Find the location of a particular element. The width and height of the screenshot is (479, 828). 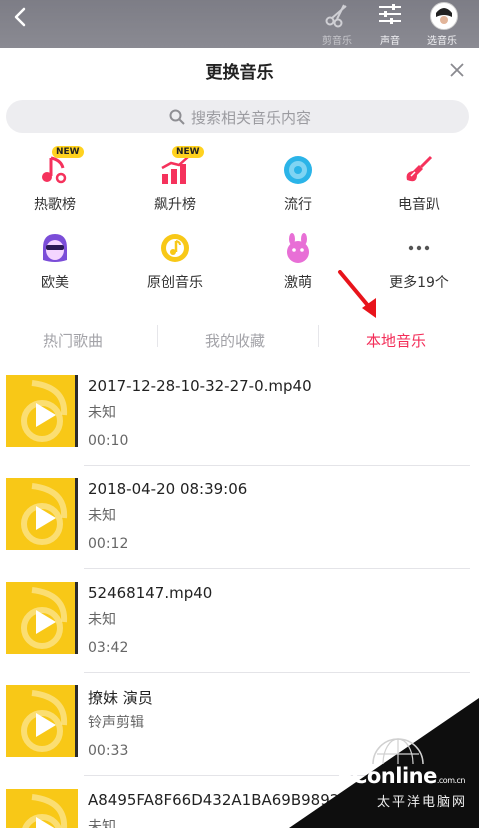

search-icon is located at coordinates (177, 117).